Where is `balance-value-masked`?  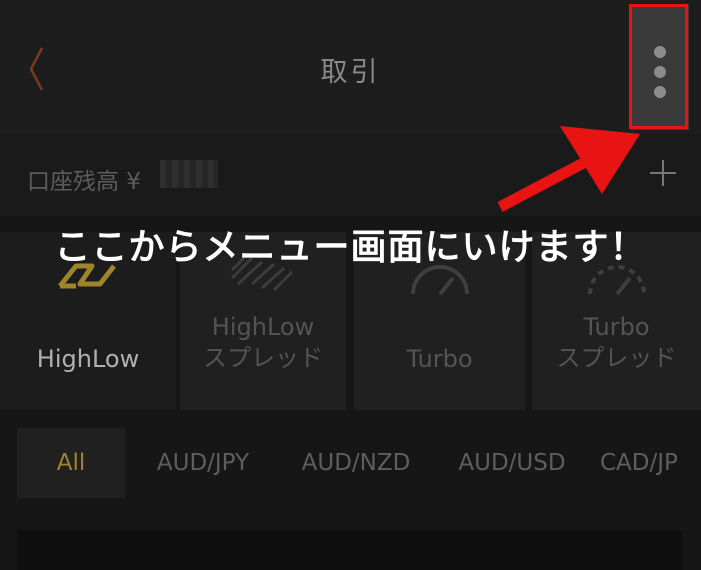
balance-value-masked is located at coordinates (189, 174).